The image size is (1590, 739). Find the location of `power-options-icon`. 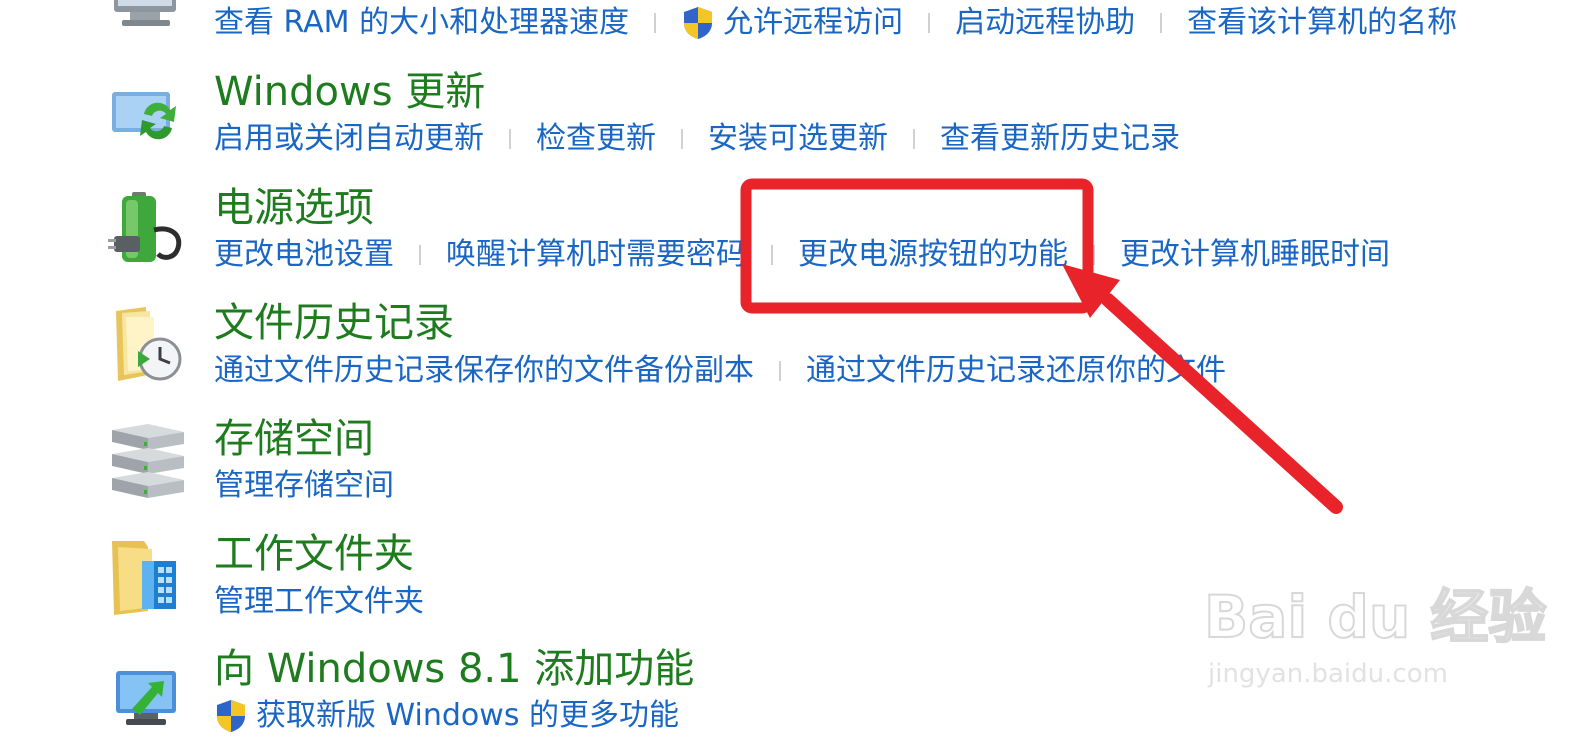

power-options-icon is located at coordinates (145, 227).